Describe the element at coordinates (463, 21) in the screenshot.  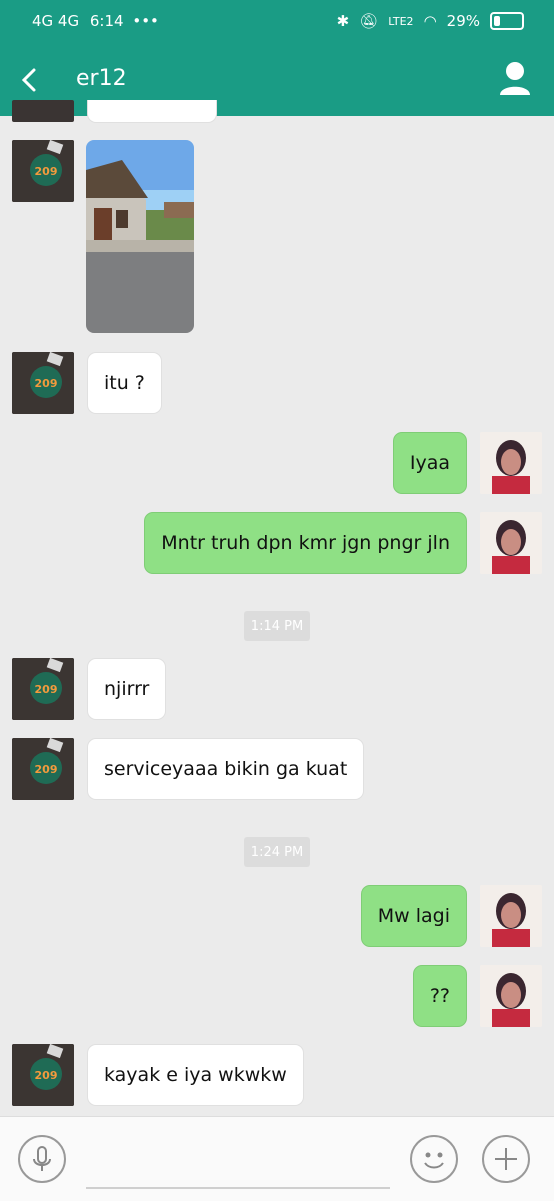
I see `battery-percent: 29%` at that location.